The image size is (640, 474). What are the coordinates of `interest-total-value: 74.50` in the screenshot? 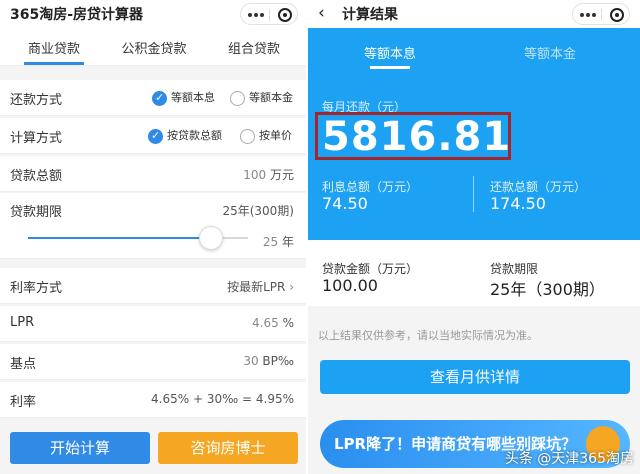 It's located at (345, 203).